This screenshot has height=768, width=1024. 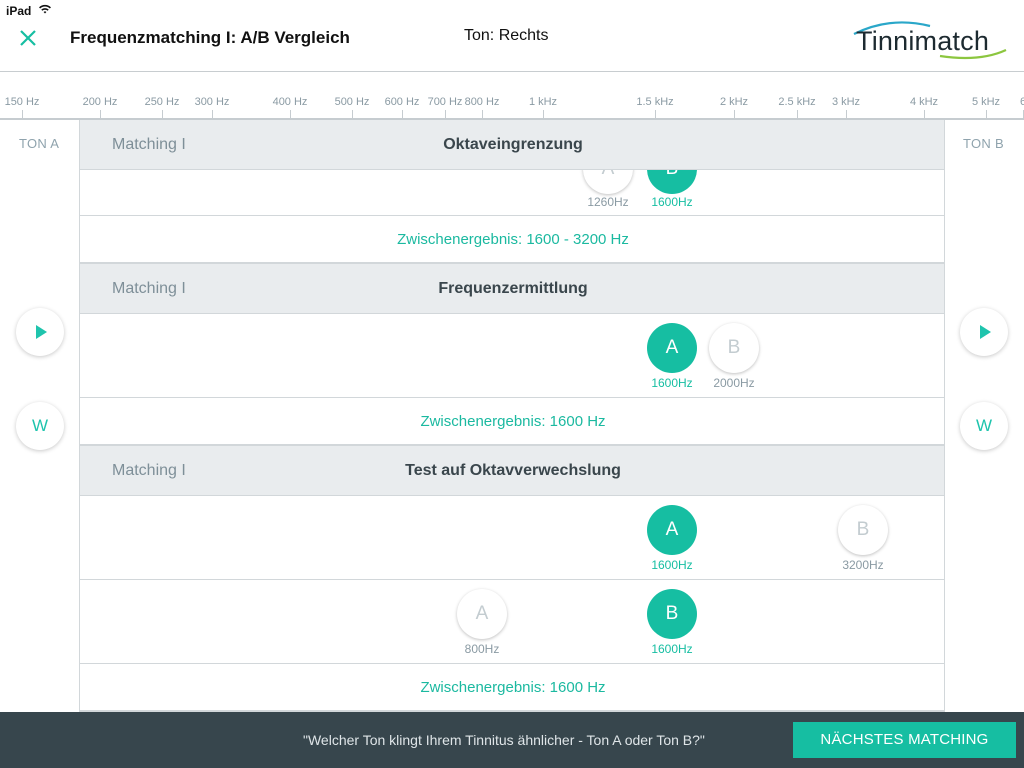 What do you see at coordinates (983, 143) in the screenshot?
I see `ton-b-label: TON B` at bounding box center [983, 143].